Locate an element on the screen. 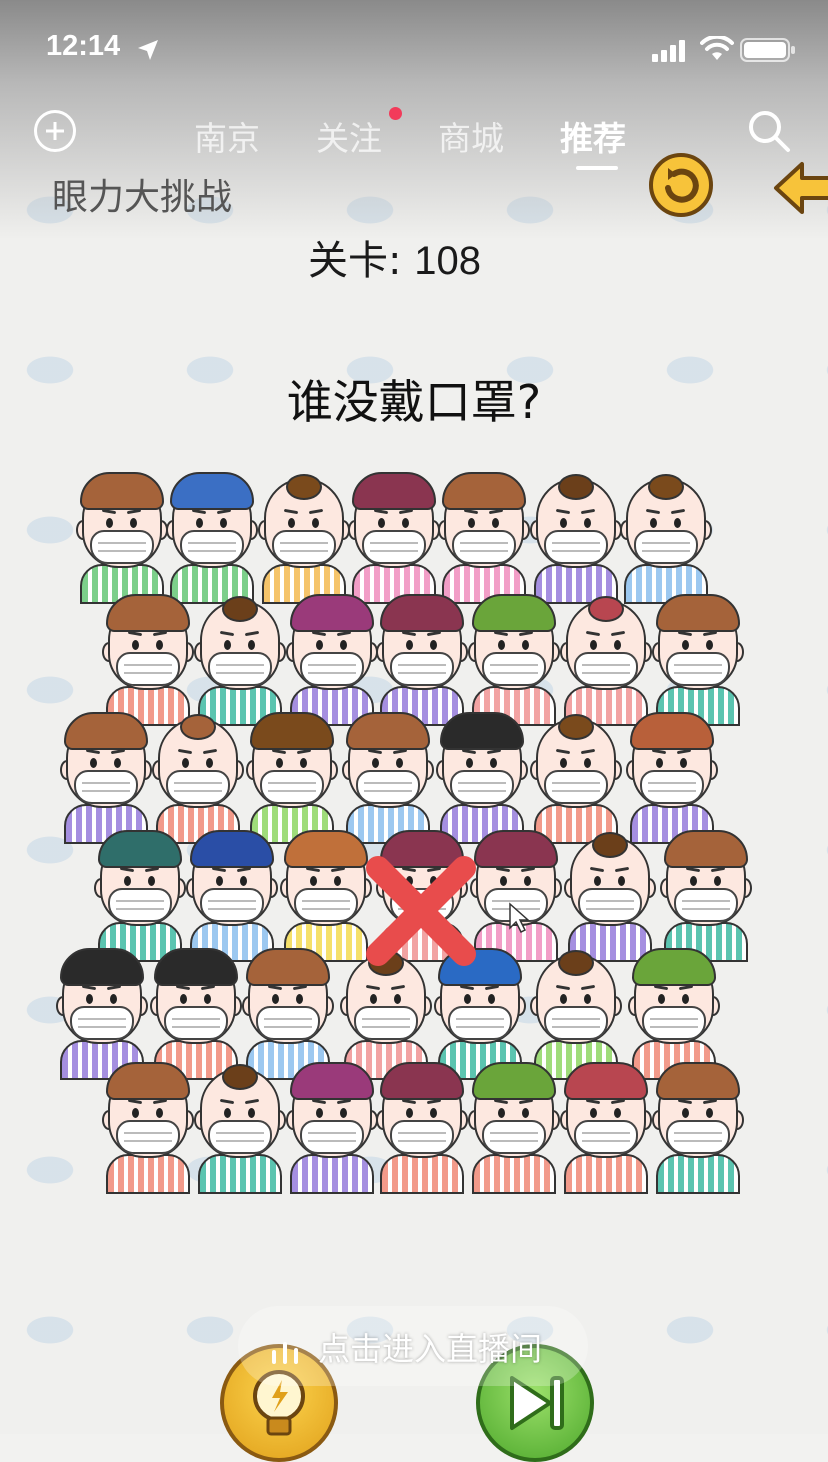 Image resolution: width=828 pixels, height=1462 pixels. status-time: 12:14 is located at coordinates (83, 46).